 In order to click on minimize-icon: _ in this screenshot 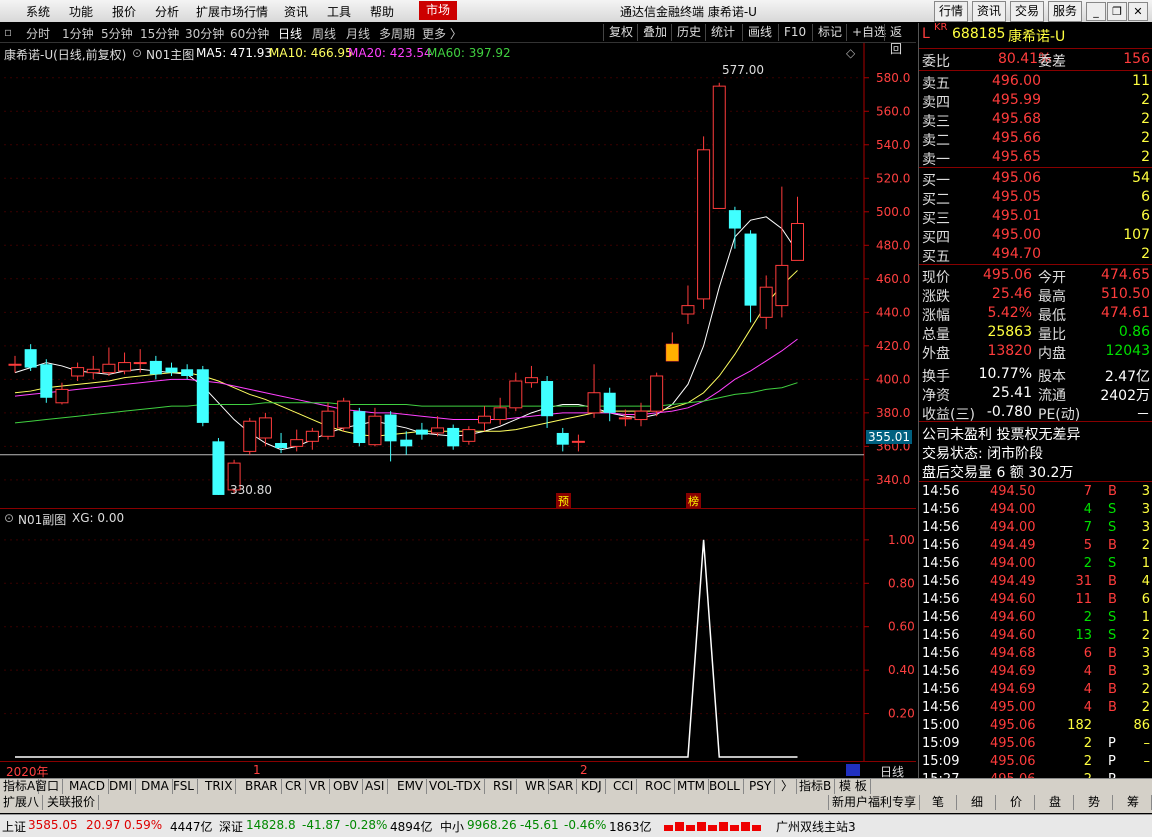, I will do `click(1096, 11)`.